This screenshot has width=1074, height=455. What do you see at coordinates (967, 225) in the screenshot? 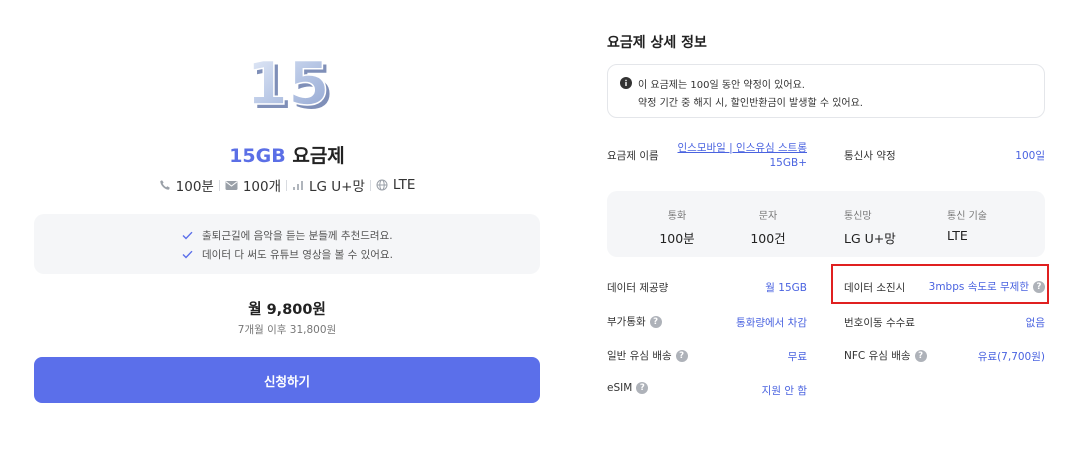
I see `summary-tech: 통신 기술 LTE` at bounding box center [967, 225].